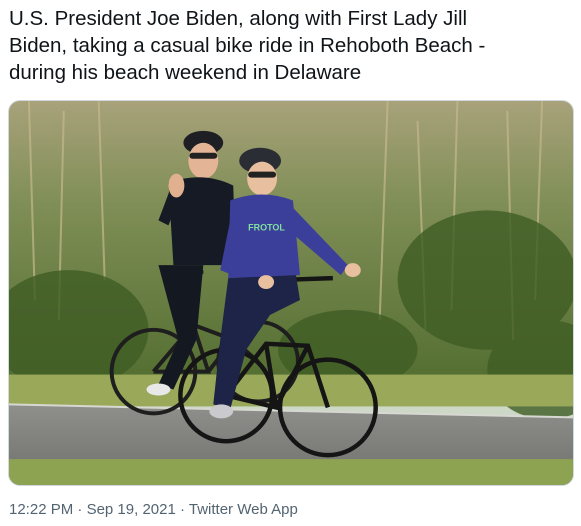 The image size is (581, 526). I want to click on shirt-logo-text: FROTOL, so click(266, 227).